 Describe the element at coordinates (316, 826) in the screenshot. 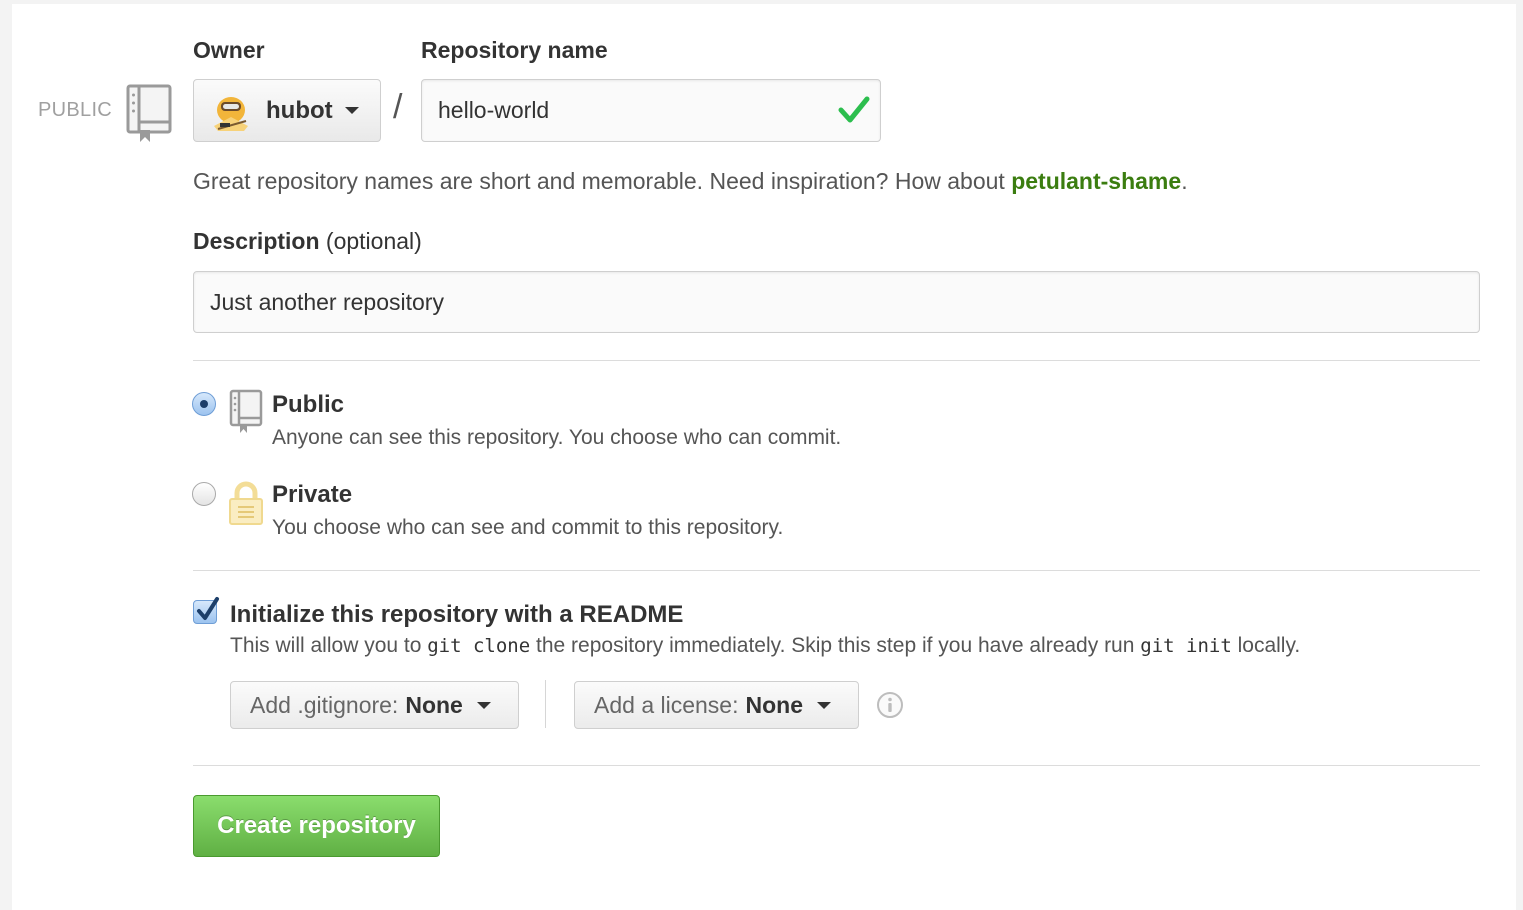

I see `create-repository-button: Create repository` at that location.